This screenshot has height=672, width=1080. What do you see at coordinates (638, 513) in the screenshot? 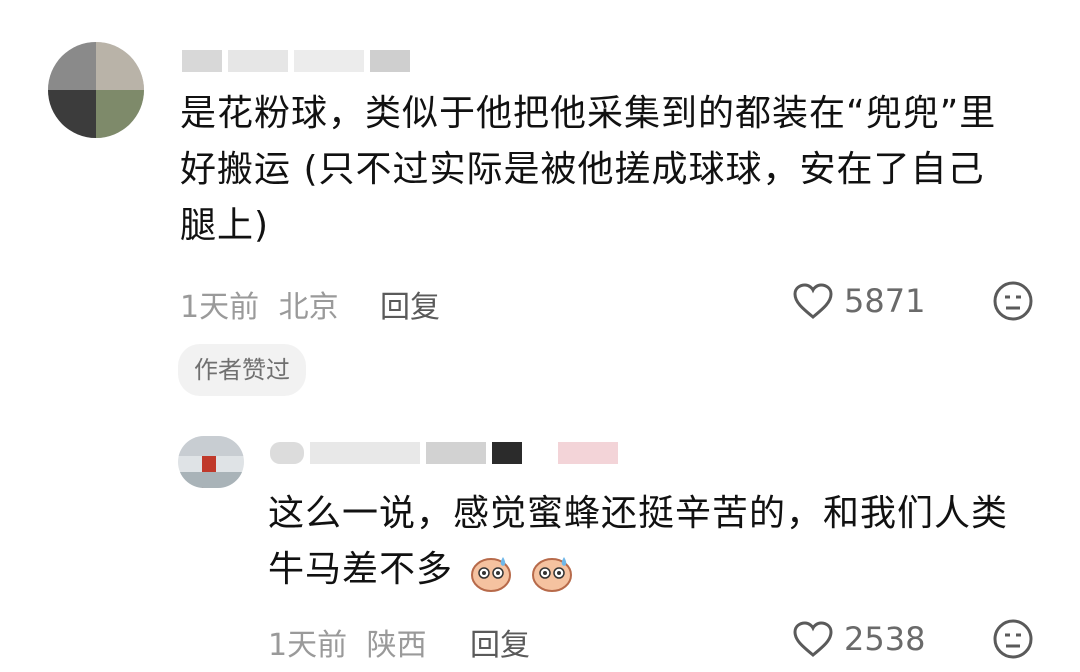
I see `comment-line: 这么一说，感觉蜜蜂还挺辛苦的，和我们人类` at bounding box center [638, 513].